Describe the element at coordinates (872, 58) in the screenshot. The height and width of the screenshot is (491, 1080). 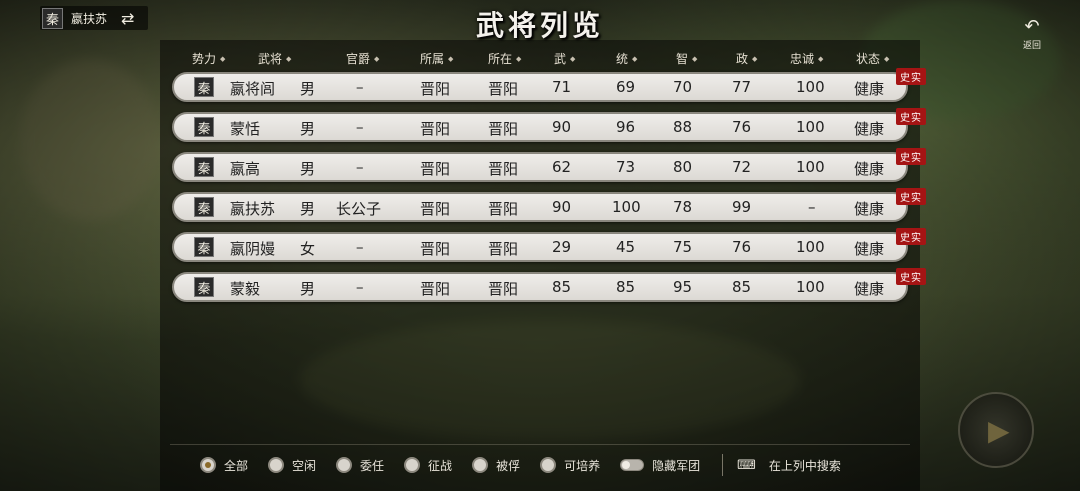
I see `column-header-status: 状态 ◆` at that location.